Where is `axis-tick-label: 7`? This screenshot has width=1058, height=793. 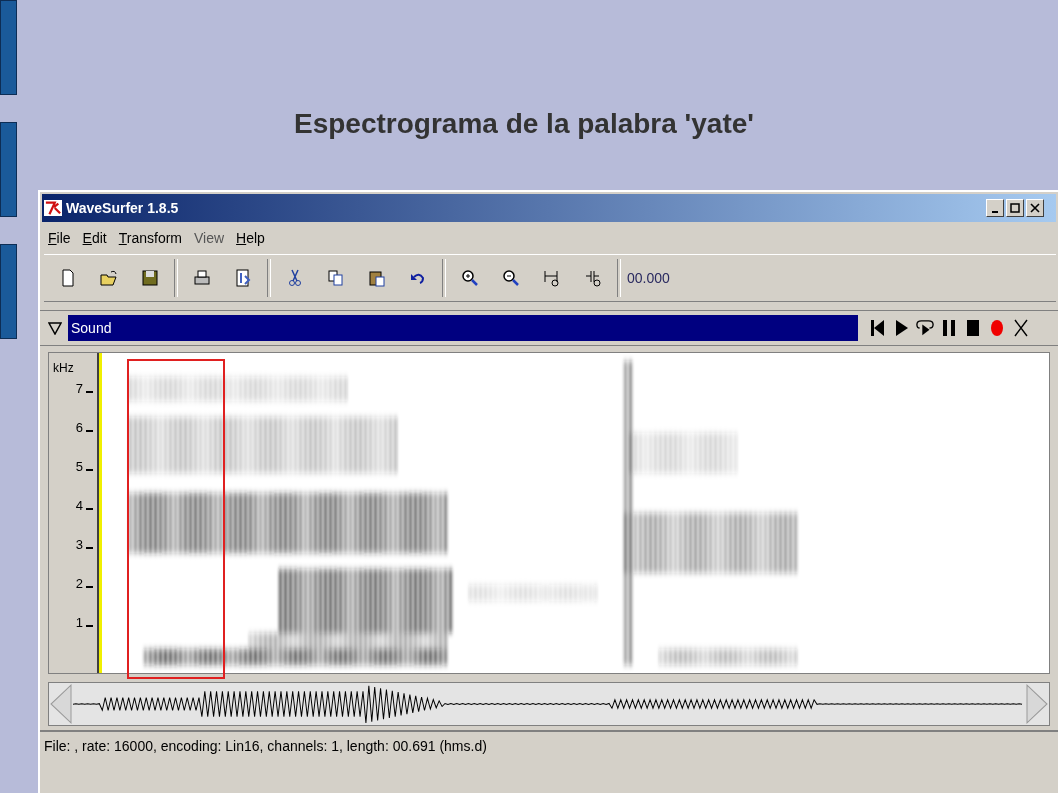
axis-tick-label: 7 is located at coordinates (79, 389).